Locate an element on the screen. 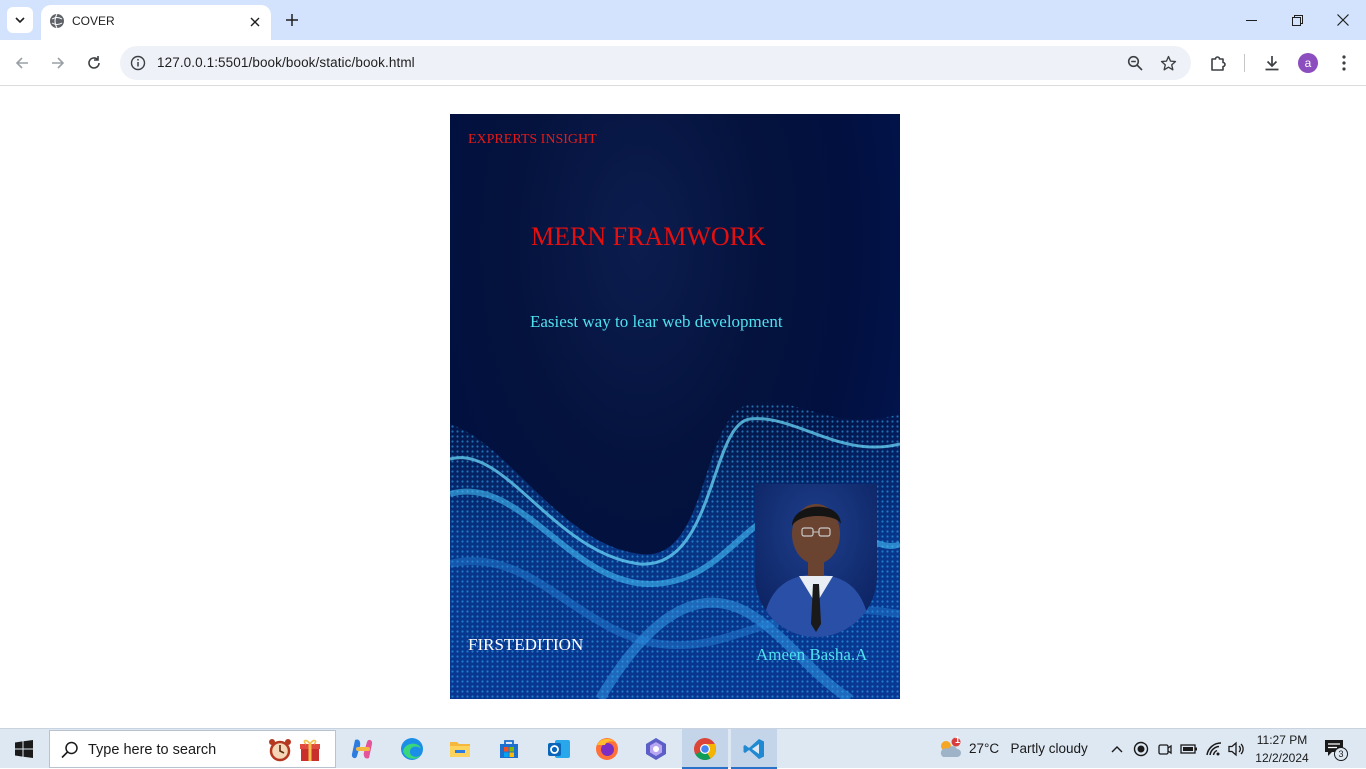 This screenshot has width=1366, height=769. extensions-button is located at coordinates (1218, 63).